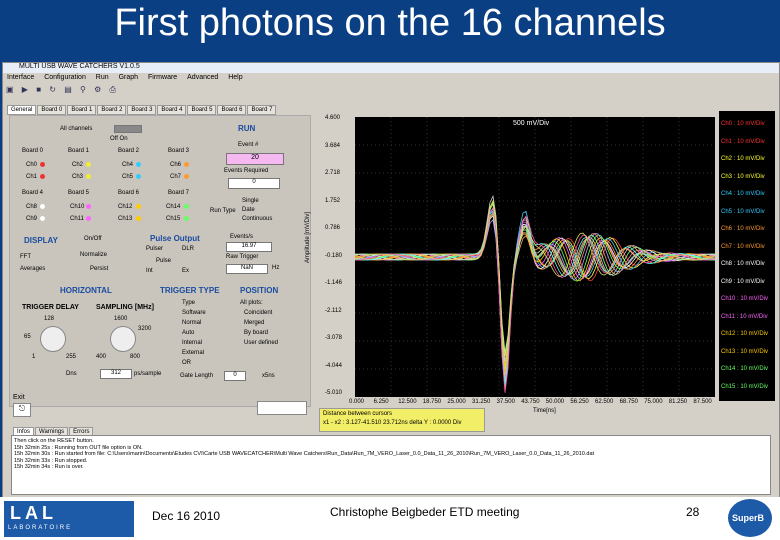  Describe the element at coordinates (232, 110) in the screenshot. I see `tab-board-6: Board 6` at that location.